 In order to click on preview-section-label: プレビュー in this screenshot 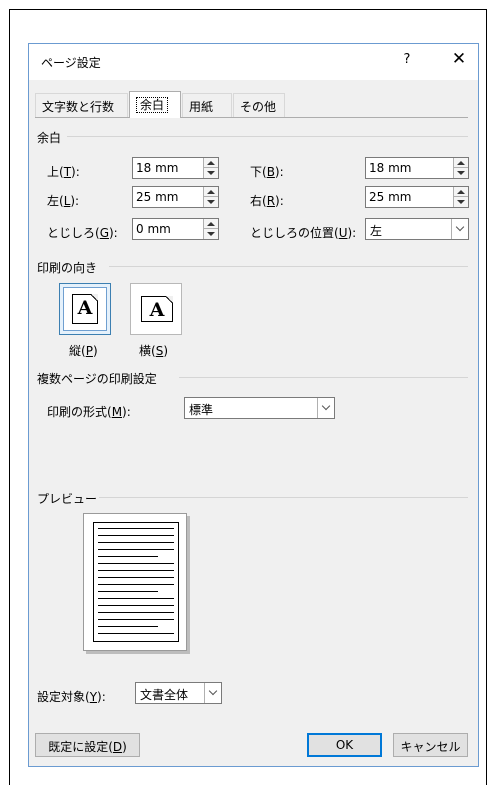, I will do `click(67, 499)`.